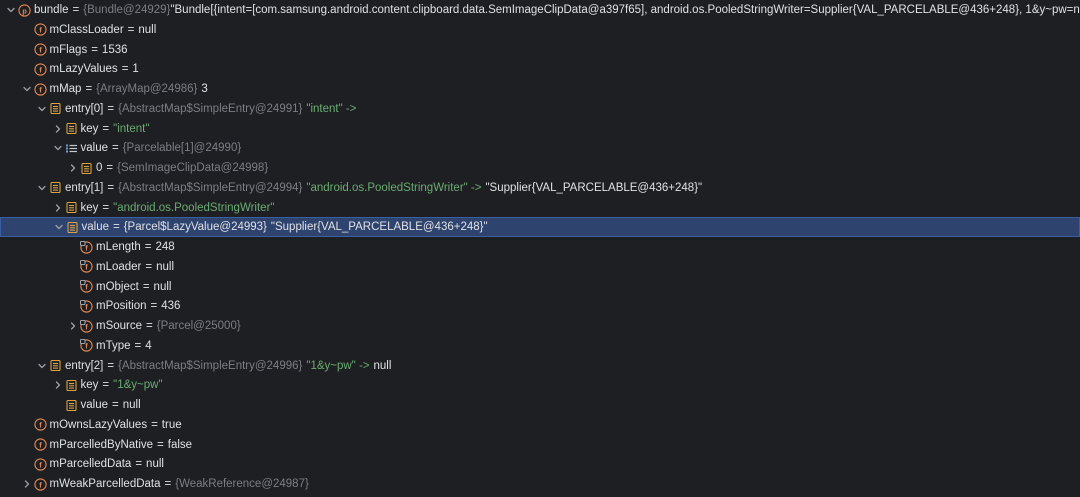  What do you see at coordinates (540, 69) in the screenshot?
I see `tree-row: f mLazyValues = 1` at bounding box center [540, 69].